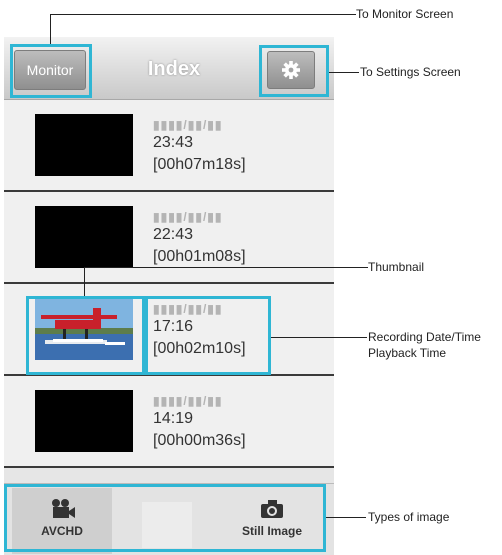 The height and width of the screenshot is (555, 502). What do you see at coordinates (294, 71) in the screenshot?
I see `settings-highlight` at bounding box center [294, 71].